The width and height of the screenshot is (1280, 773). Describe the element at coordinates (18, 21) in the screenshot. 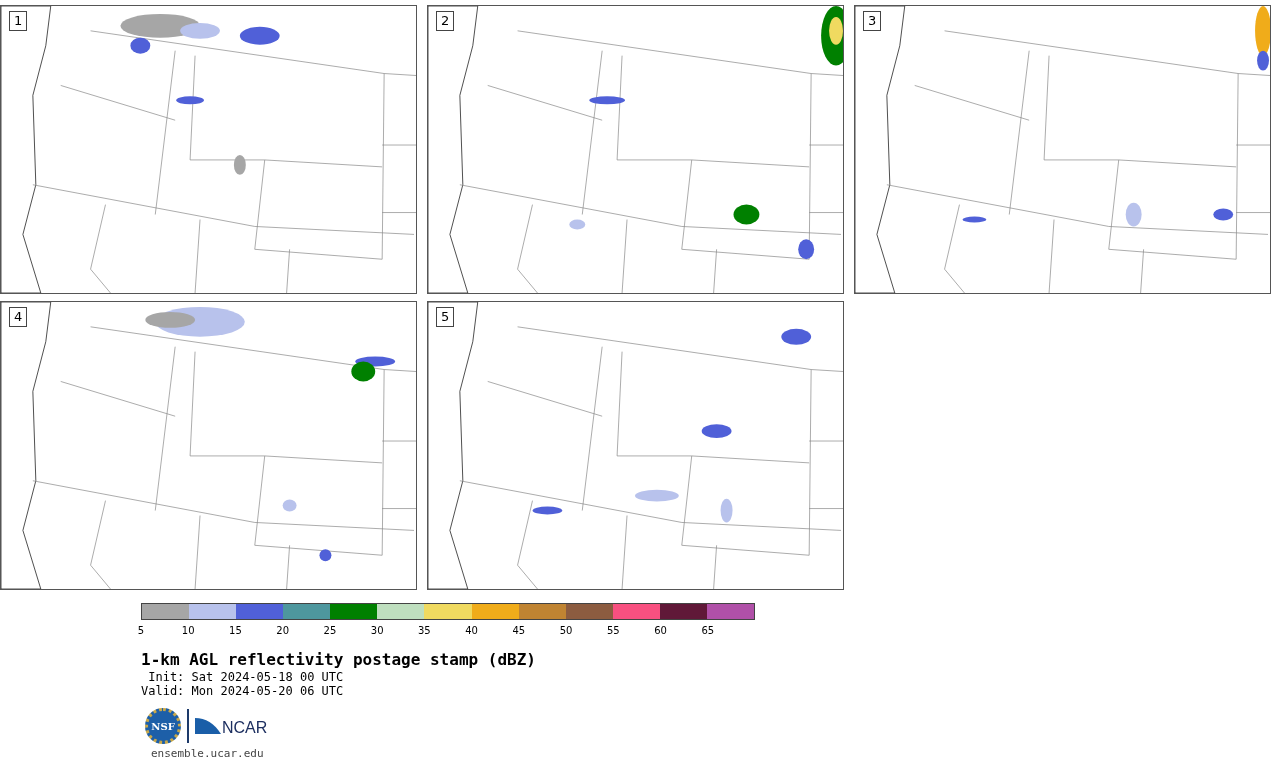

I see `panel-number: 1` at that location.